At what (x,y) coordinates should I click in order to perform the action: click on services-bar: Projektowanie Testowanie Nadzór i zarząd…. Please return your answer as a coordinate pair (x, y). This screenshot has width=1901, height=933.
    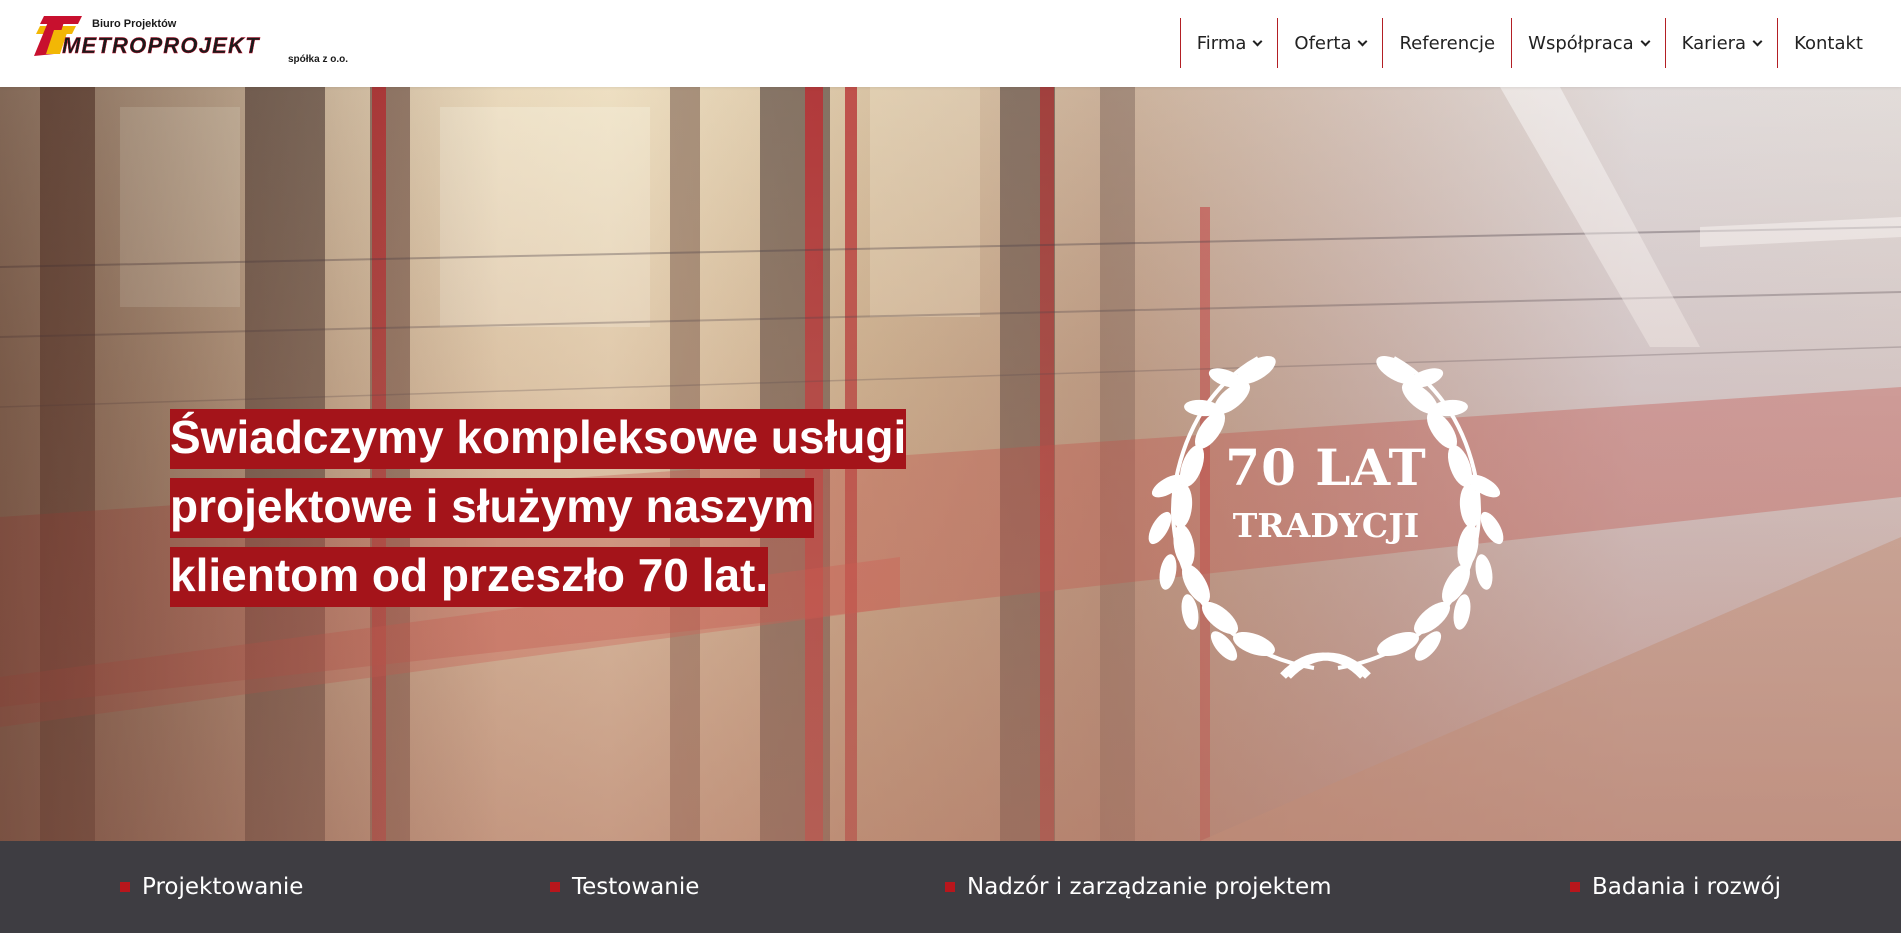
    Looking at the image, I should click on (950, 887).